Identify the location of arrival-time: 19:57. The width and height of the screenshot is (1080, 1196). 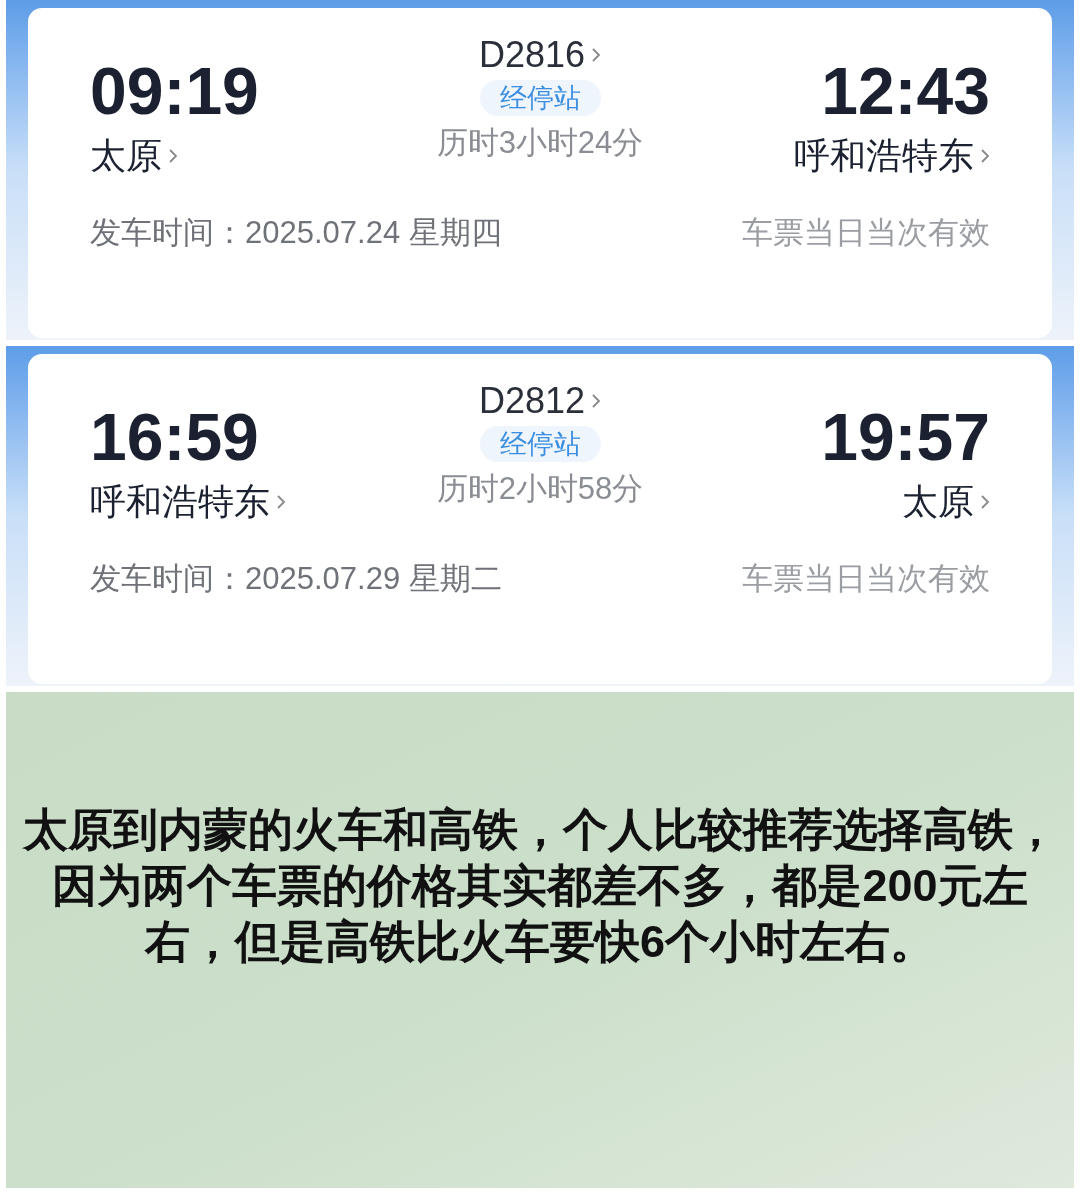
(905, 437).